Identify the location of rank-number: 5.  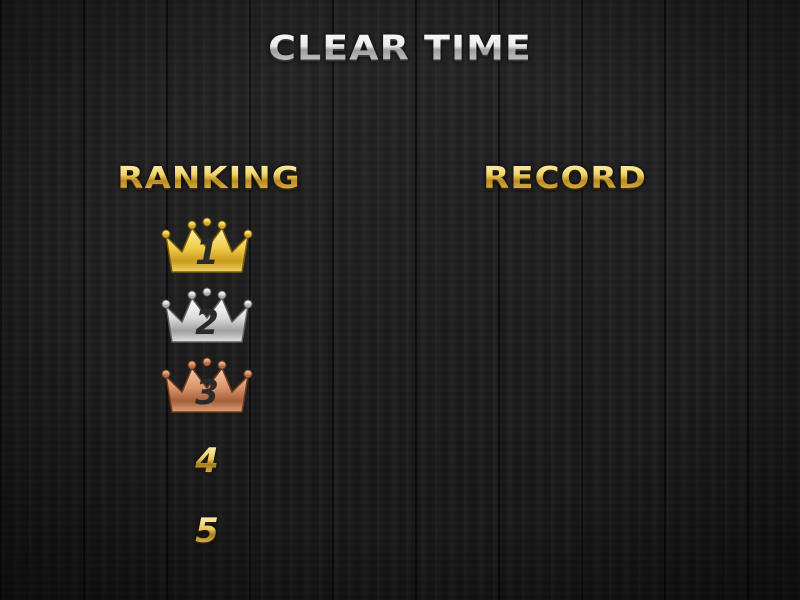
(207, 531).